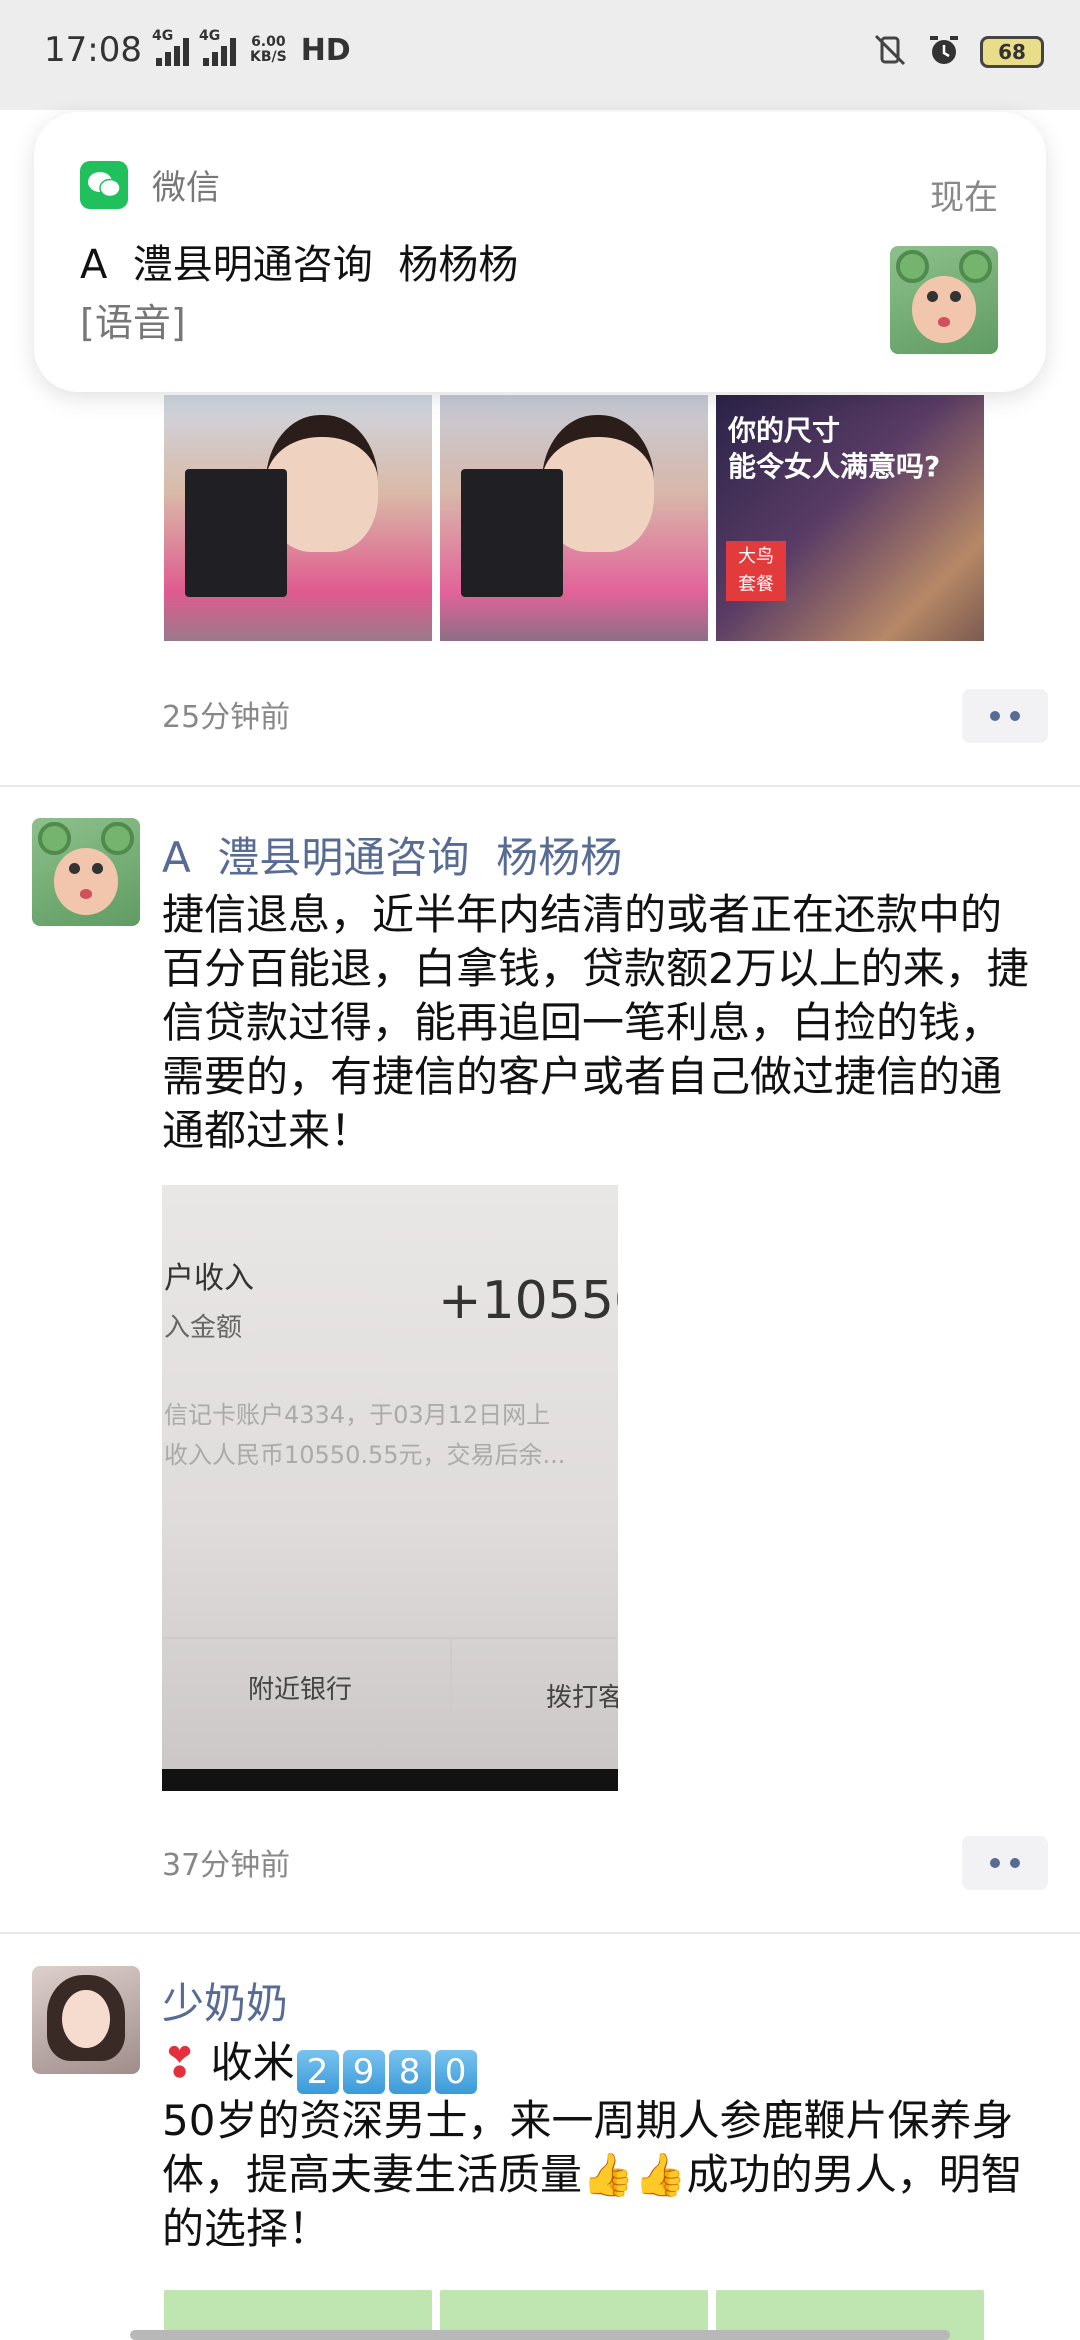 The height and width of the screenshot is (2340, 1080). What do you see at coordinates (964, 198) in the screenshot?
I see `notification-time: 现在` at bounding box center [964, 198].